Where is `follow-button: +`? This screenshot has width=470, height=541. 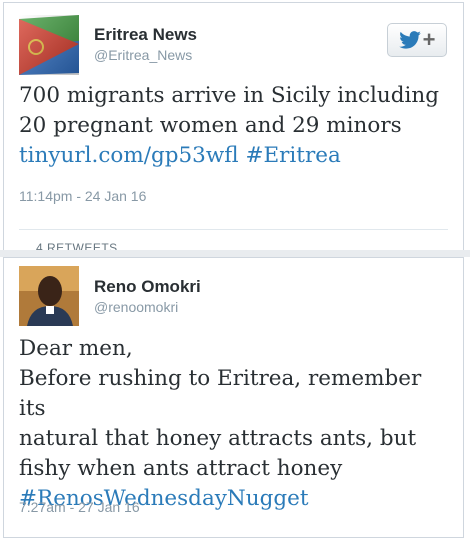
follow-button: + is located at coordinates (417, 40).